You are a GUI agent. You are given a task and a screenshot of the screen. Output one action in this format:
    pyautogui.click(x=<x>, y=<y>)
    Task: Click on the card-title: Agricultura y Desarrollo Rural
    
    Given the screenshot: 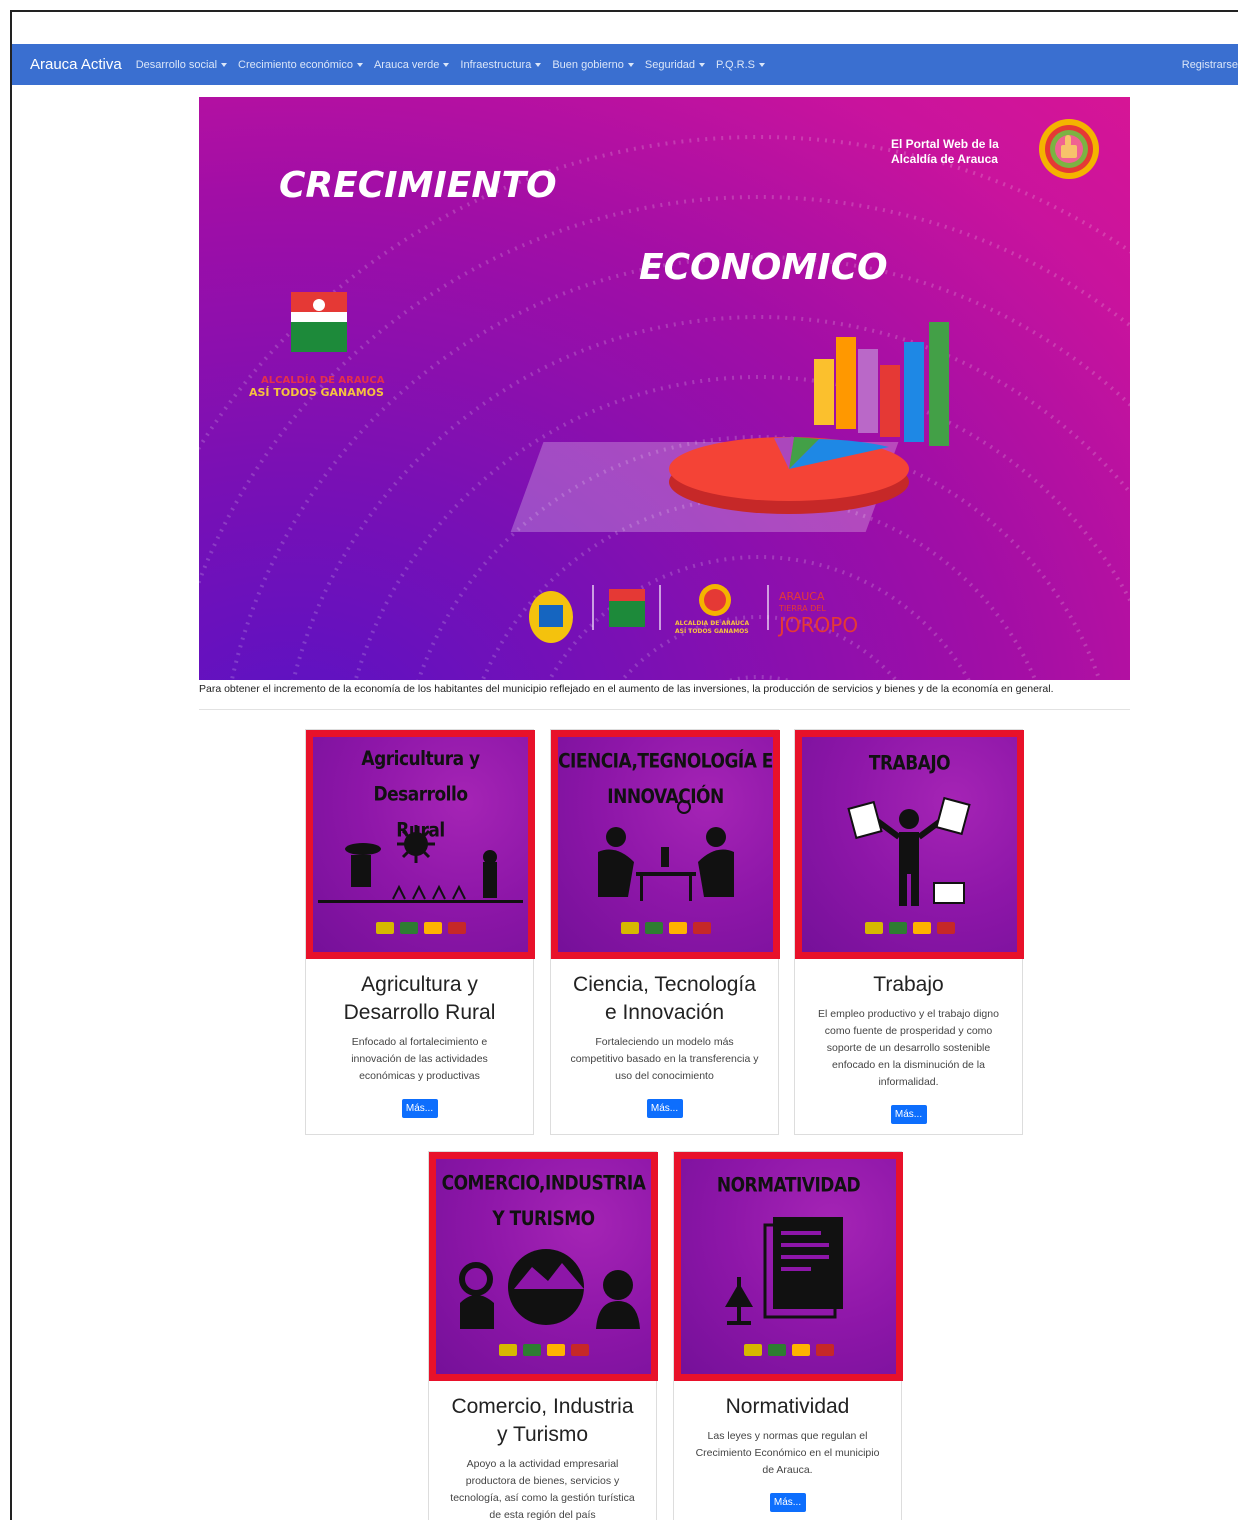 What is the action you would take?
    pyautogui.click(x=419, y=998)
    